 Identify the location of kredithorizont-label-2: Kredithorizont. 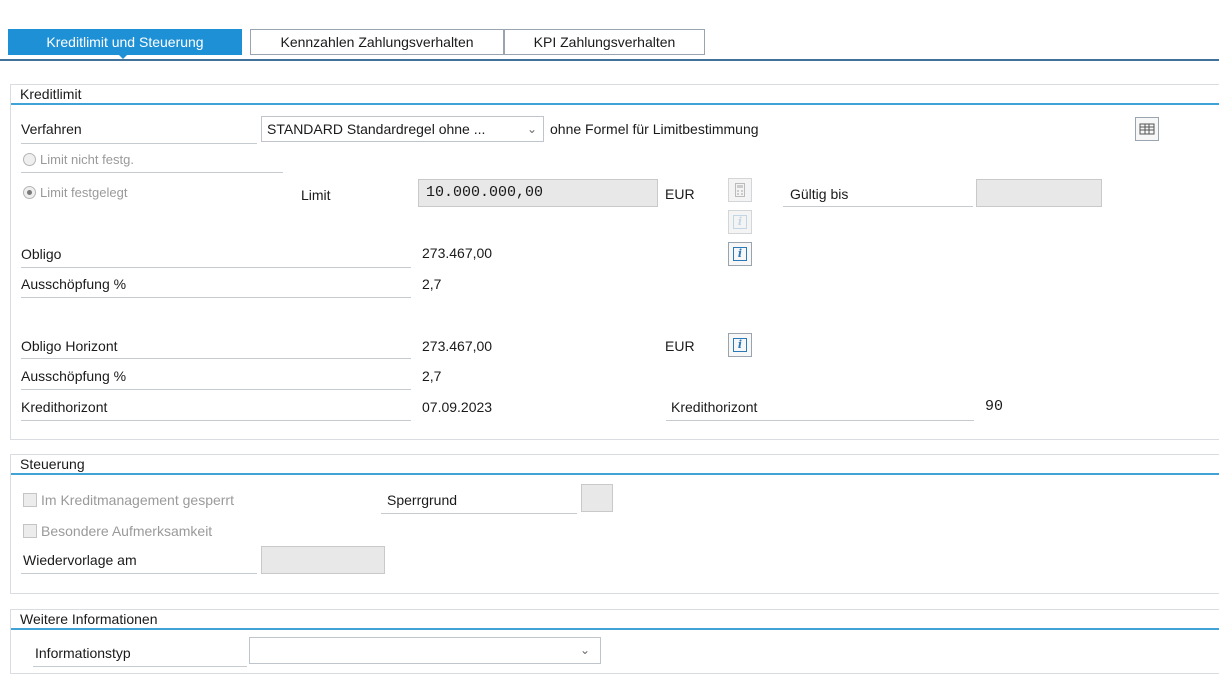
(714, 407).